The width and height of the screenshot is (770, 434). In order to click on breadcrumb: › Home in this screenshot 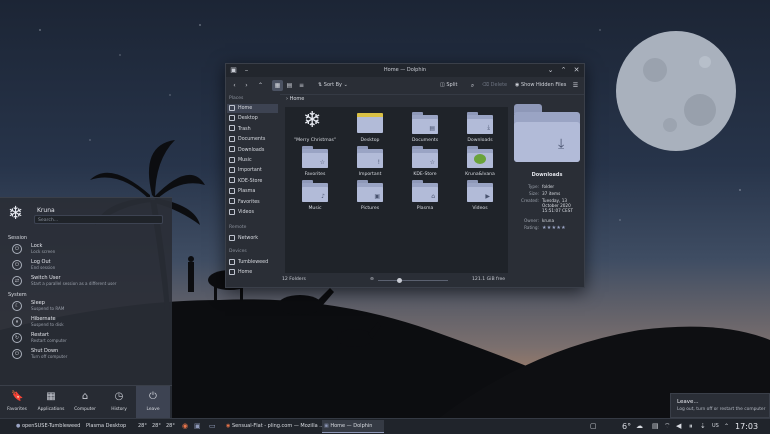, I will do `click(295, 99)`.